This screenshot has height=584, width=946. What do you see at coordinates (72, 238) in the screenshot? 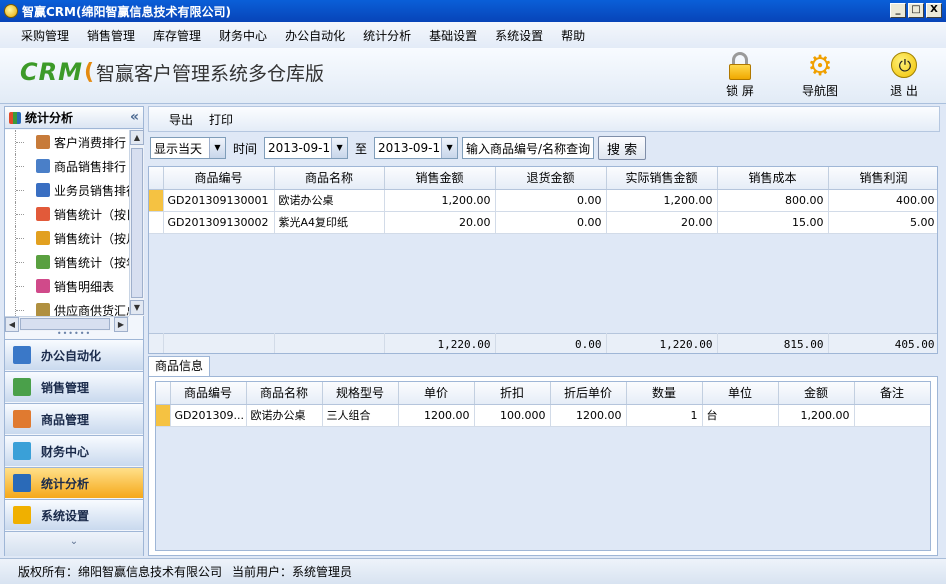
I see `tree-item: 销售统计（按月）` at bounding box center [72, 238].